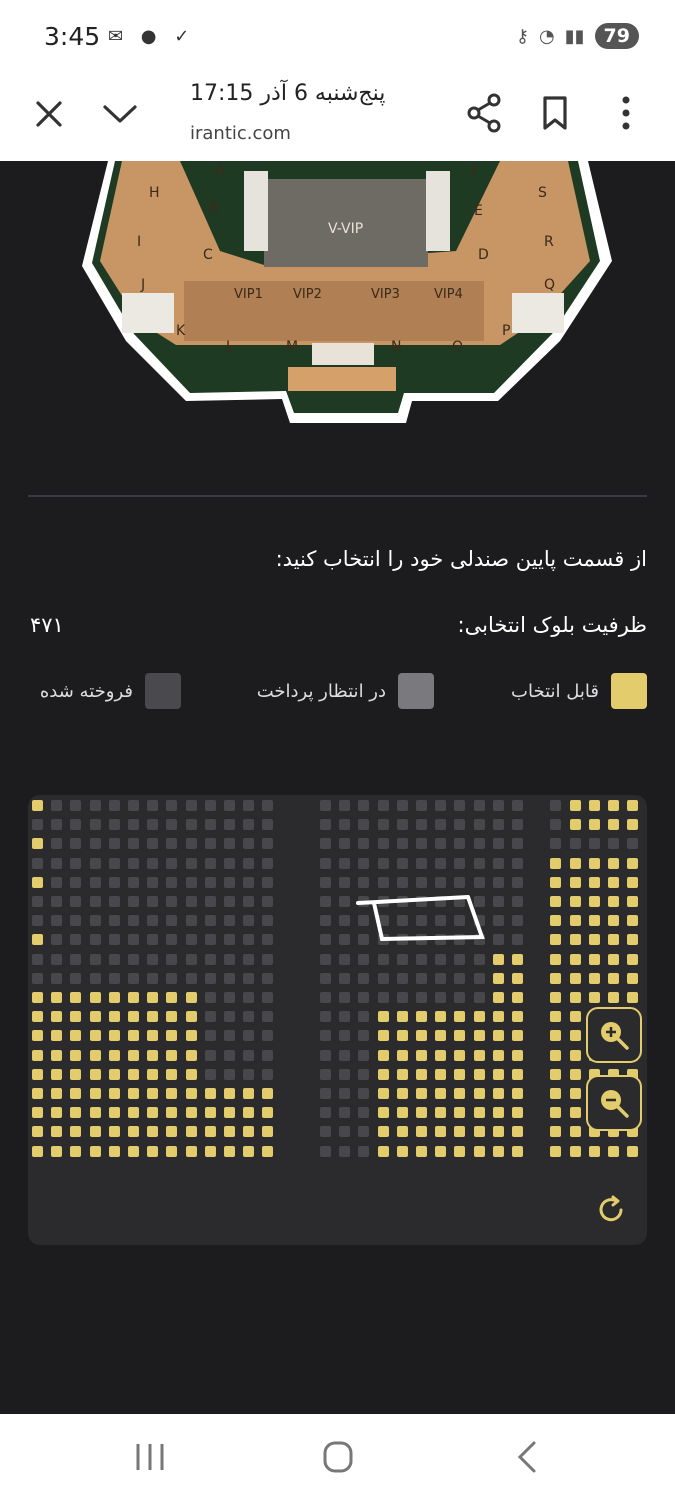 The width and height of the screenshot is (675, 1500). Describe the element at coordinates (555, 691) in the screenshot. I see `legend-available-label: قابل انتخاب` at that location.